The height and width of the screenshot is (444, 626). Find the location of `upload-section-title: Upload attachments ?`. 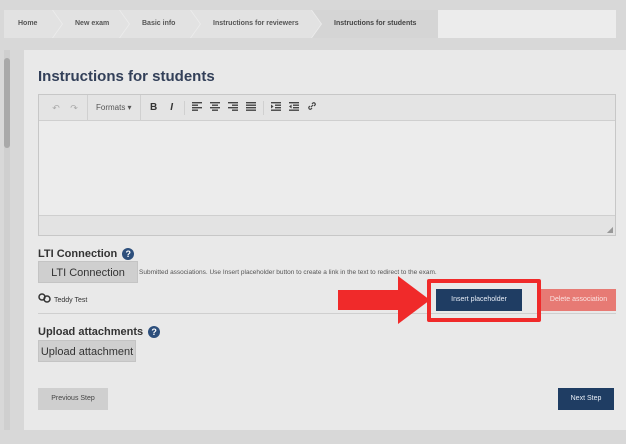

upload-section-title: Upload attachments ? is located at coordinates (99, 332).